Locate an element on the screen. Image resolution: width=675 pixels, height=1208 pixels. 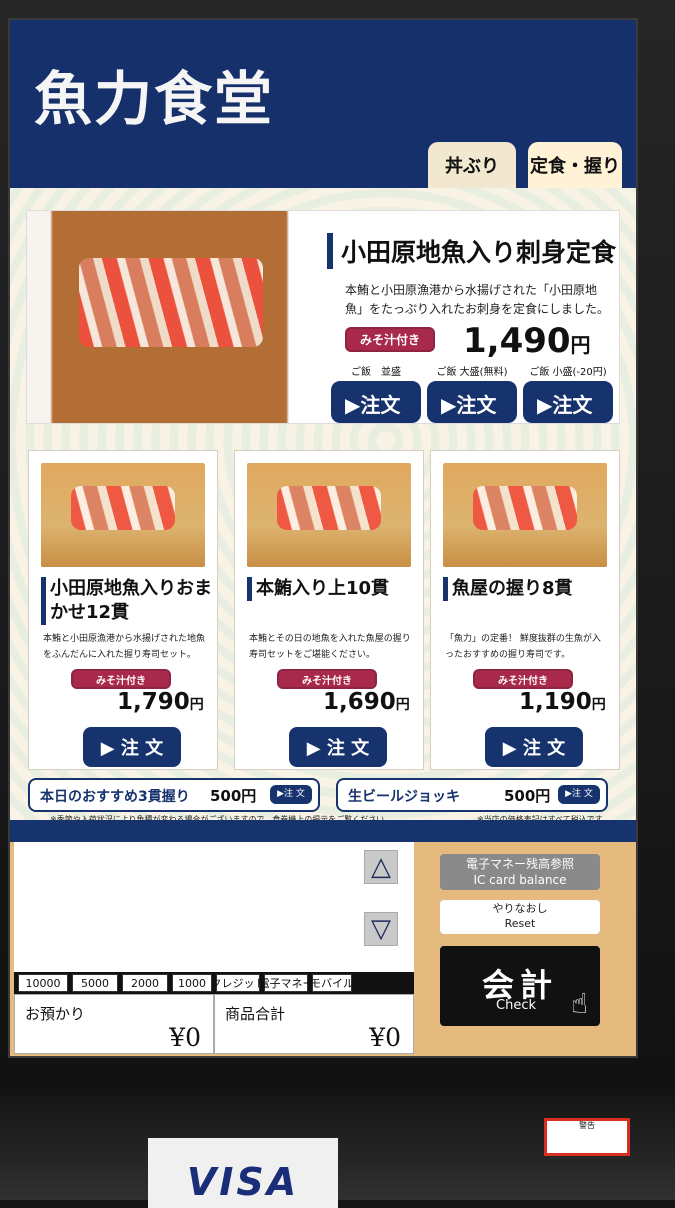
visa-logo: VISA is located at coordinates (243, 1173).